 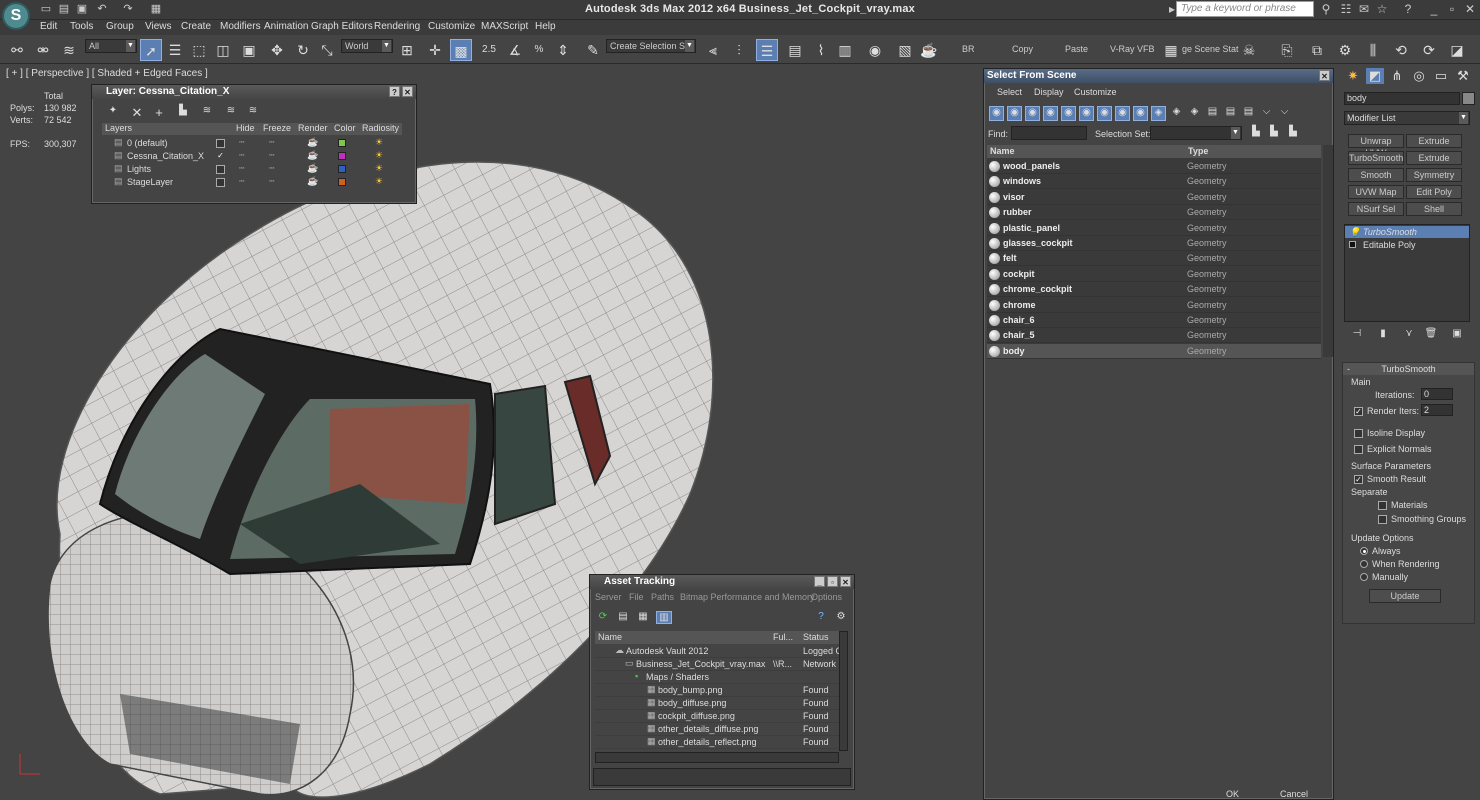 I want to click on filter-icon-4: ◉, so click(x=1068, y=113).